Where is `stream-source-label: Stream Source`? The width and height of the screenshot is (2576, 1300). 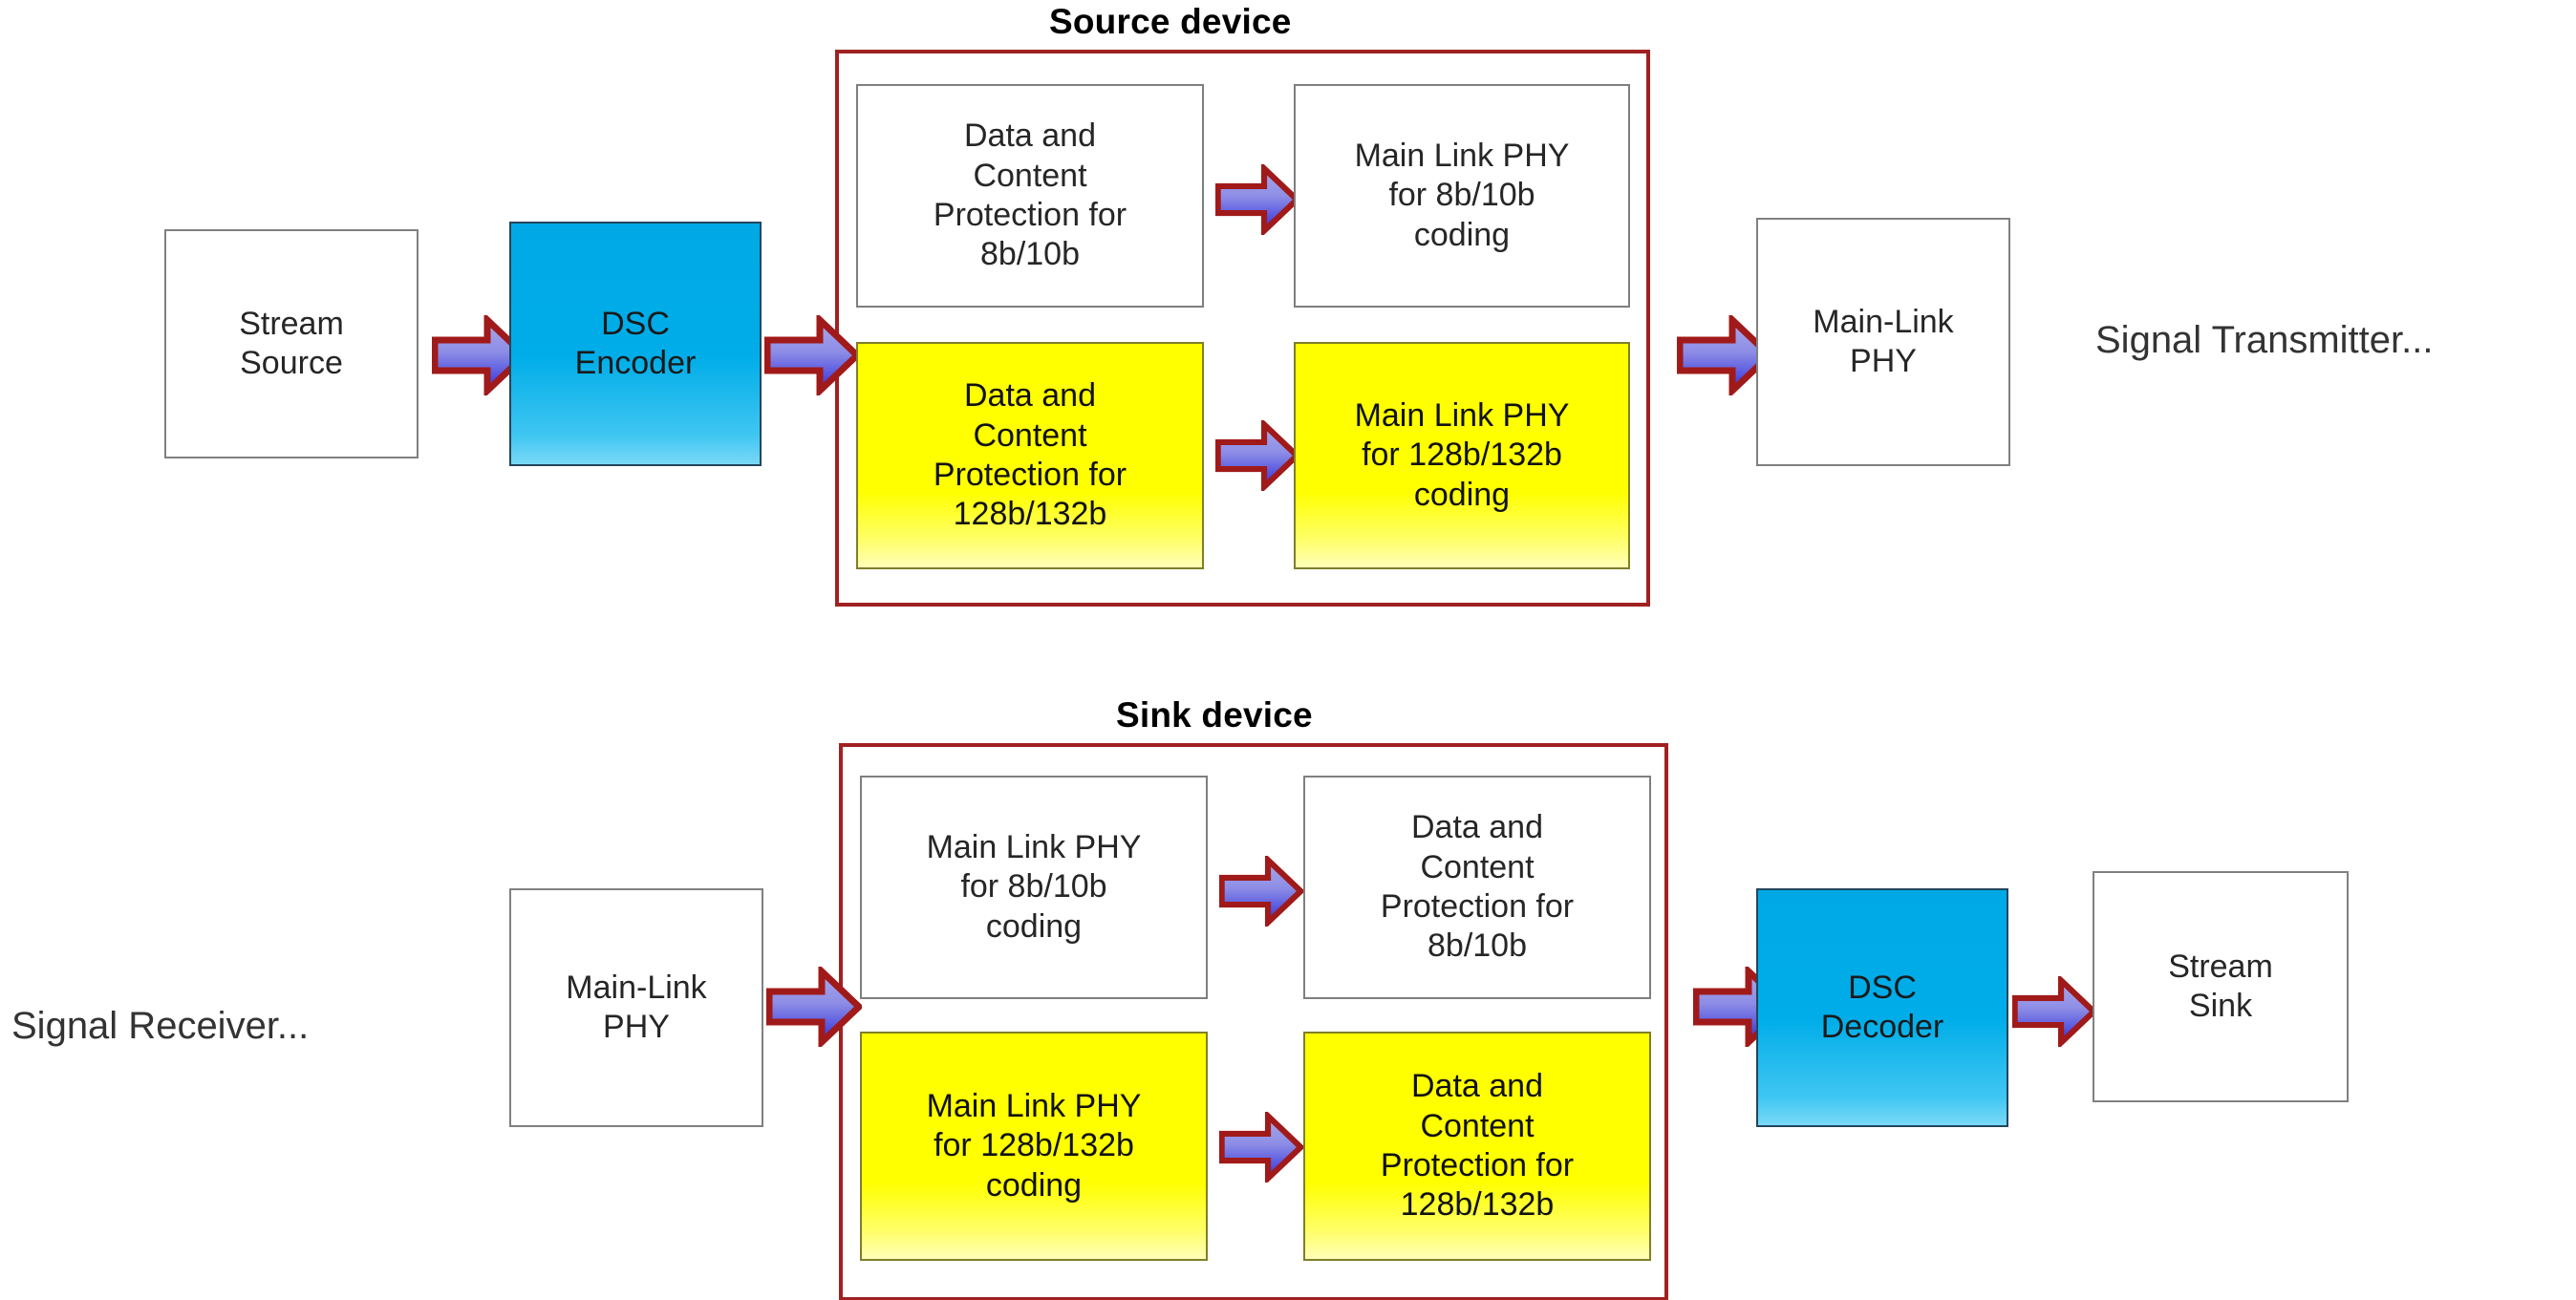
stream-source-label: Stream Source is located at coordinates (291, 343).